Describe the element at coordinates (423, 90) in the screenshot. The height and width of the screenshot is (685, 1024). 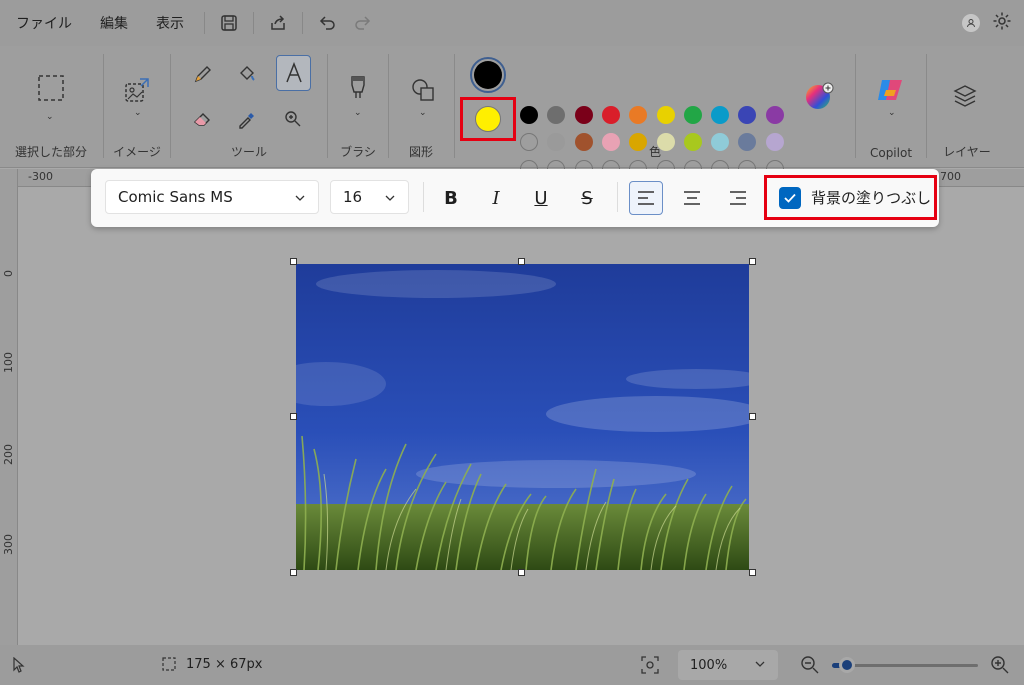
I see `shapes-icon` at that location.